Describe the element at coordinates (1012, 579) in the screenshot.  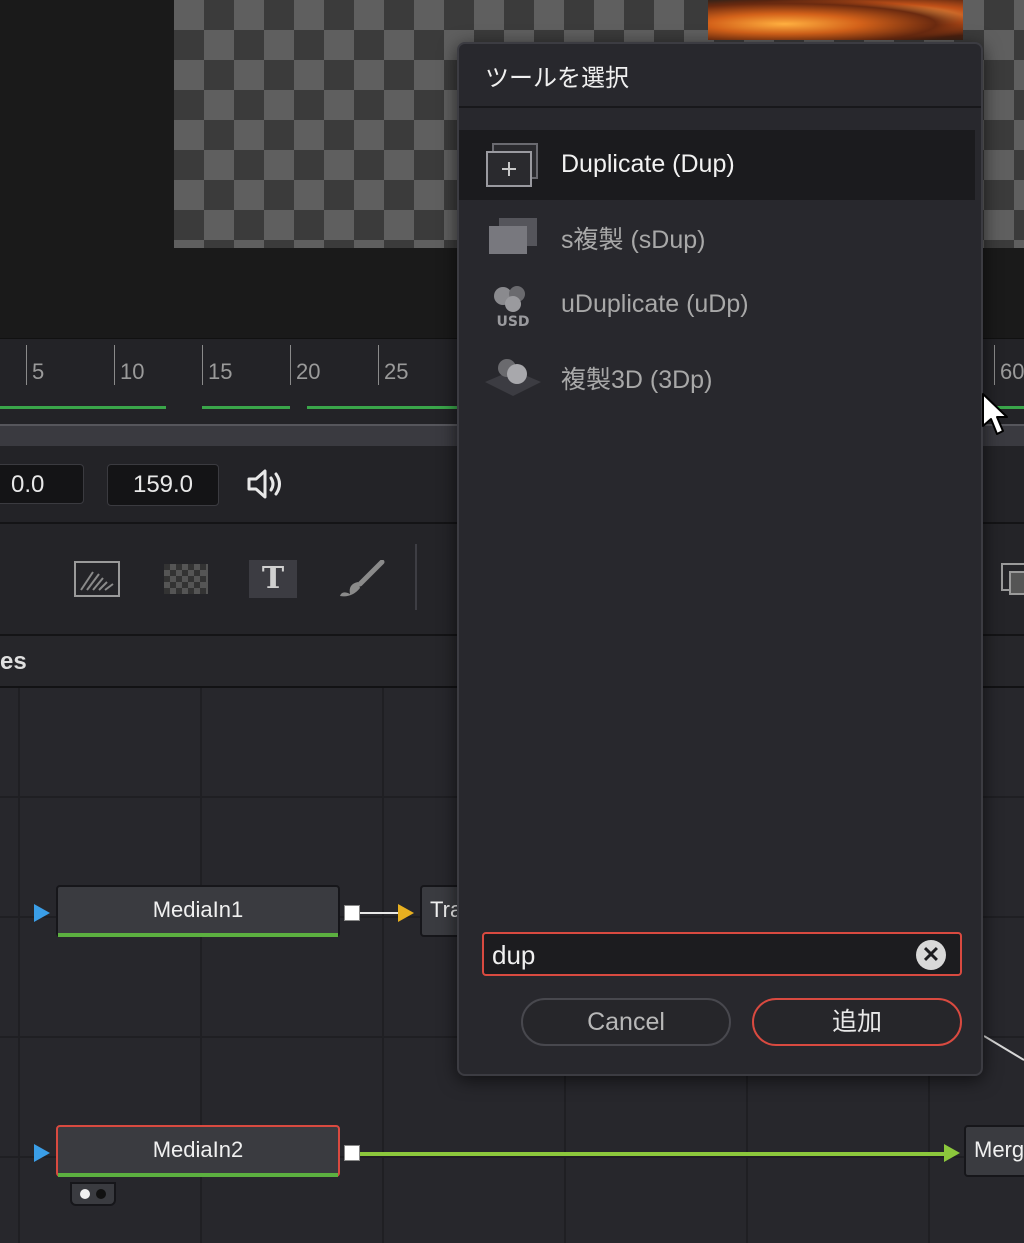
I see `tool-icon-partial` at that location.